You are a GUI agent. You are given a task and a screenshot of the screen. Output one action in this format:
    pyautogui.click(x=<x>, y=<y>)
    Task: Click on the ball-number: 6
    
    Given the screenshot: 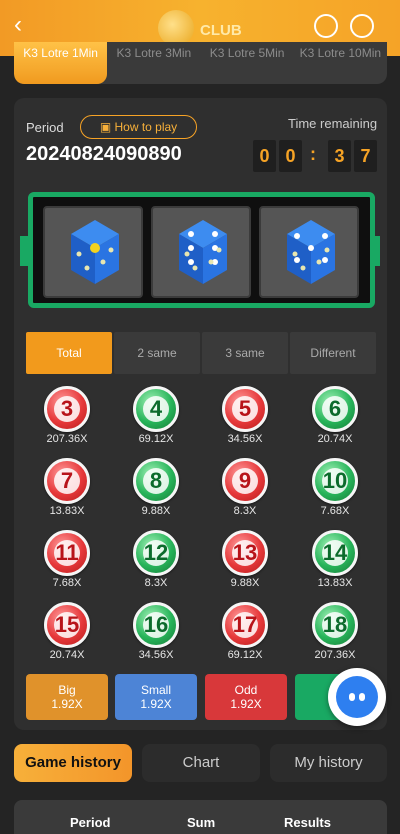 What is the action you would take?
    pyautogui.click(x=335, y=408)
    